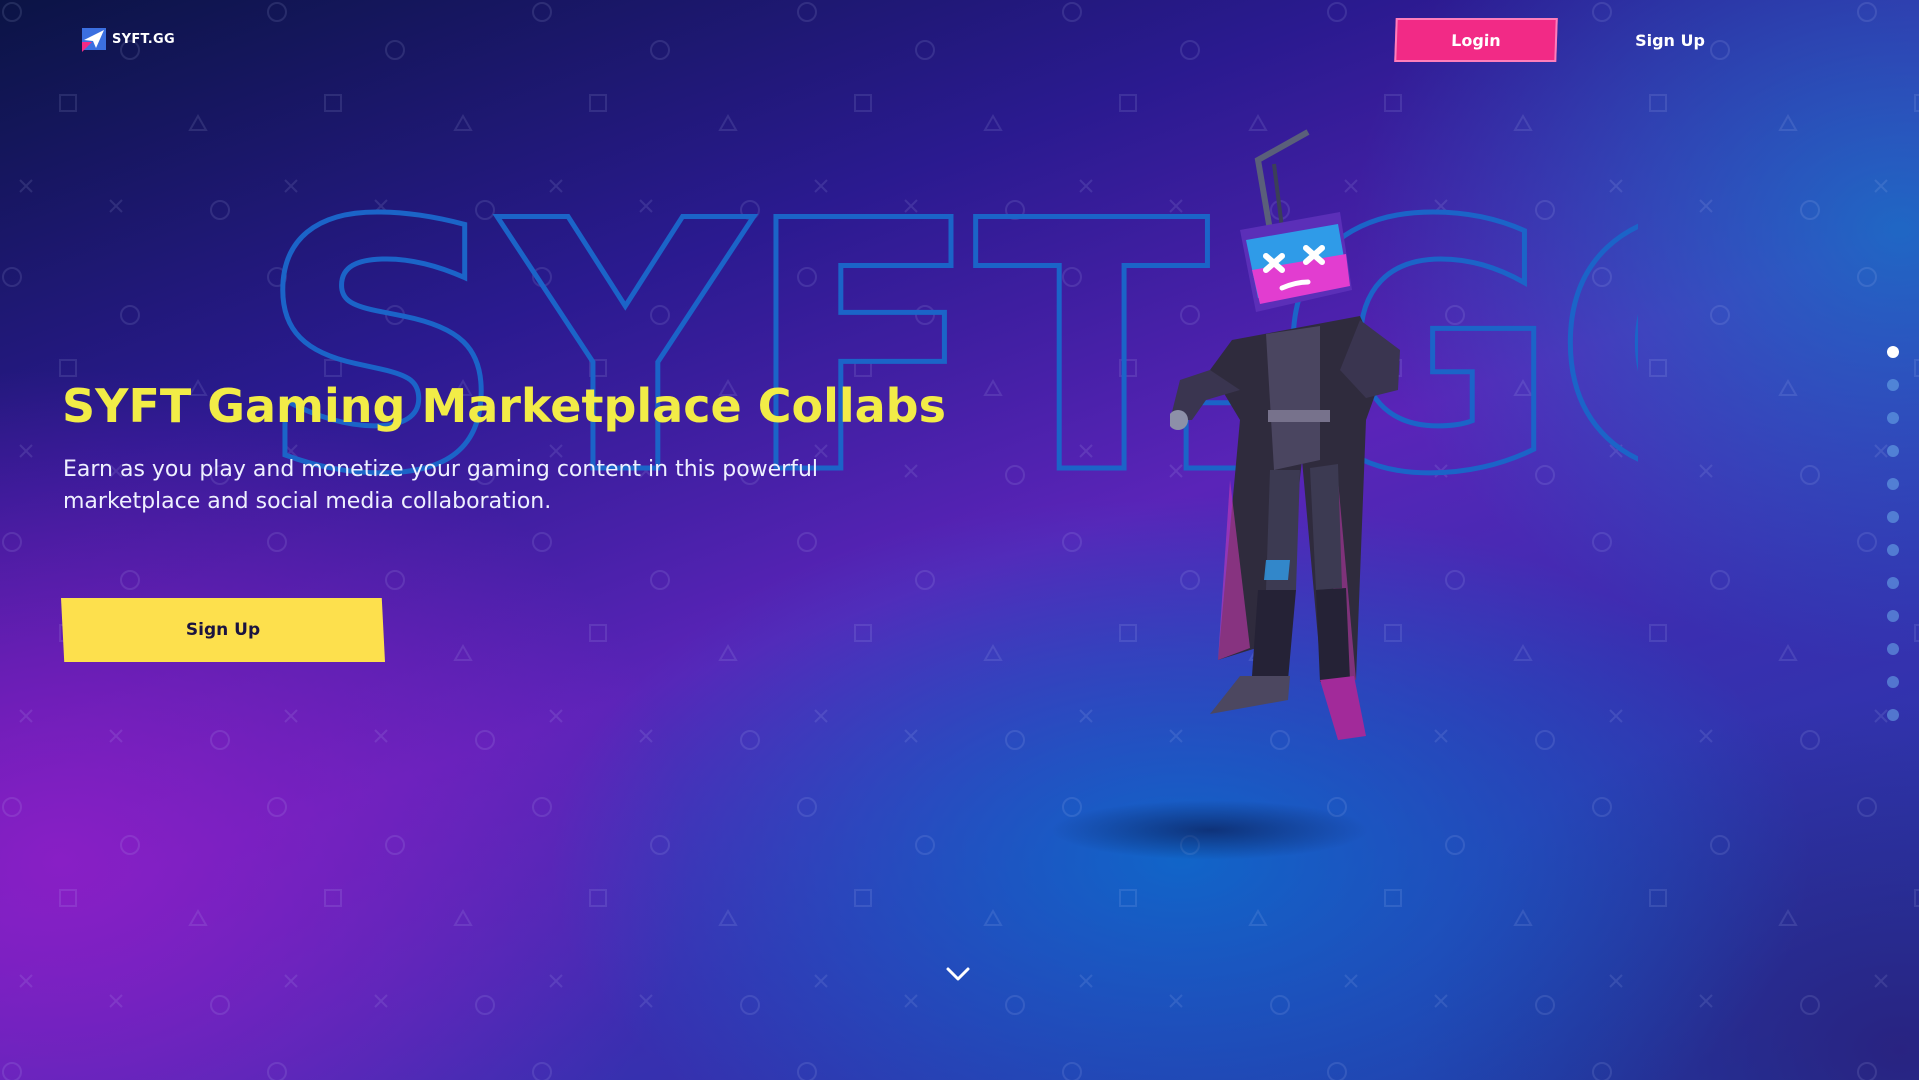  I want to click on hero-signup-button: Sign Up, so click(223, 630).